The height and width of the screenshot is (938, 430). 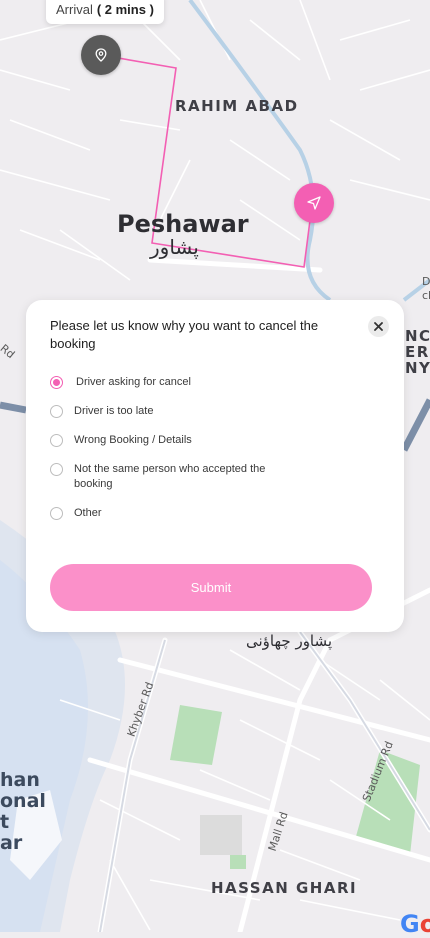 I want to click on map-label-peshawar: Peshawar, so click(x=183, y=224).